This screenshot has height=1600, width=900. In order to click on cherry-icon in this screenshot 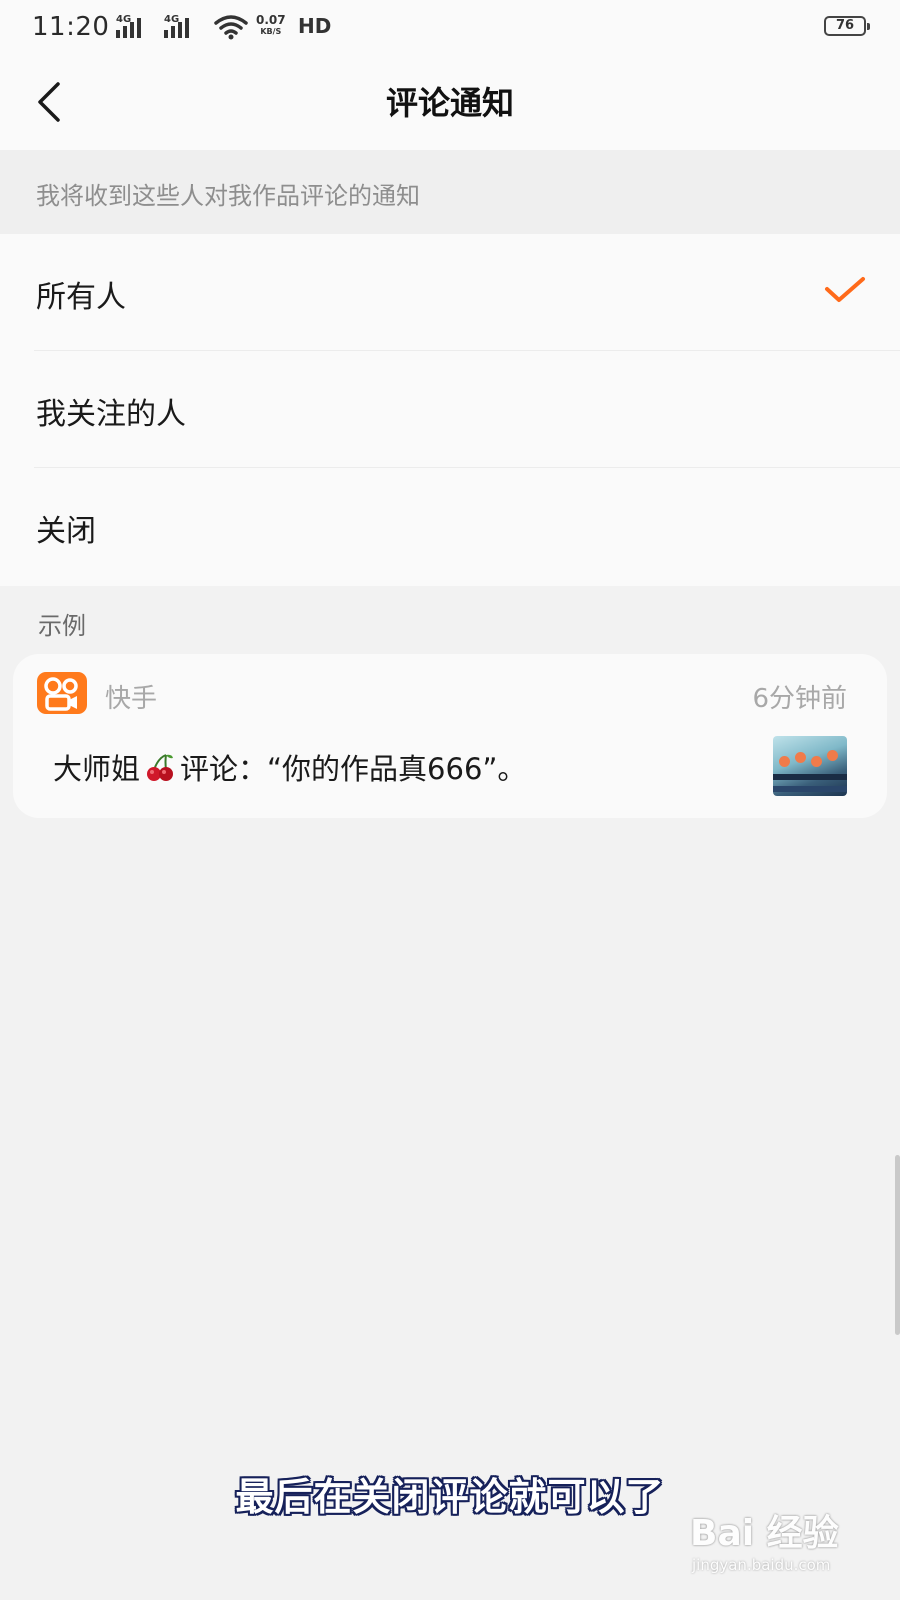, I will do `click(160, 767)`.